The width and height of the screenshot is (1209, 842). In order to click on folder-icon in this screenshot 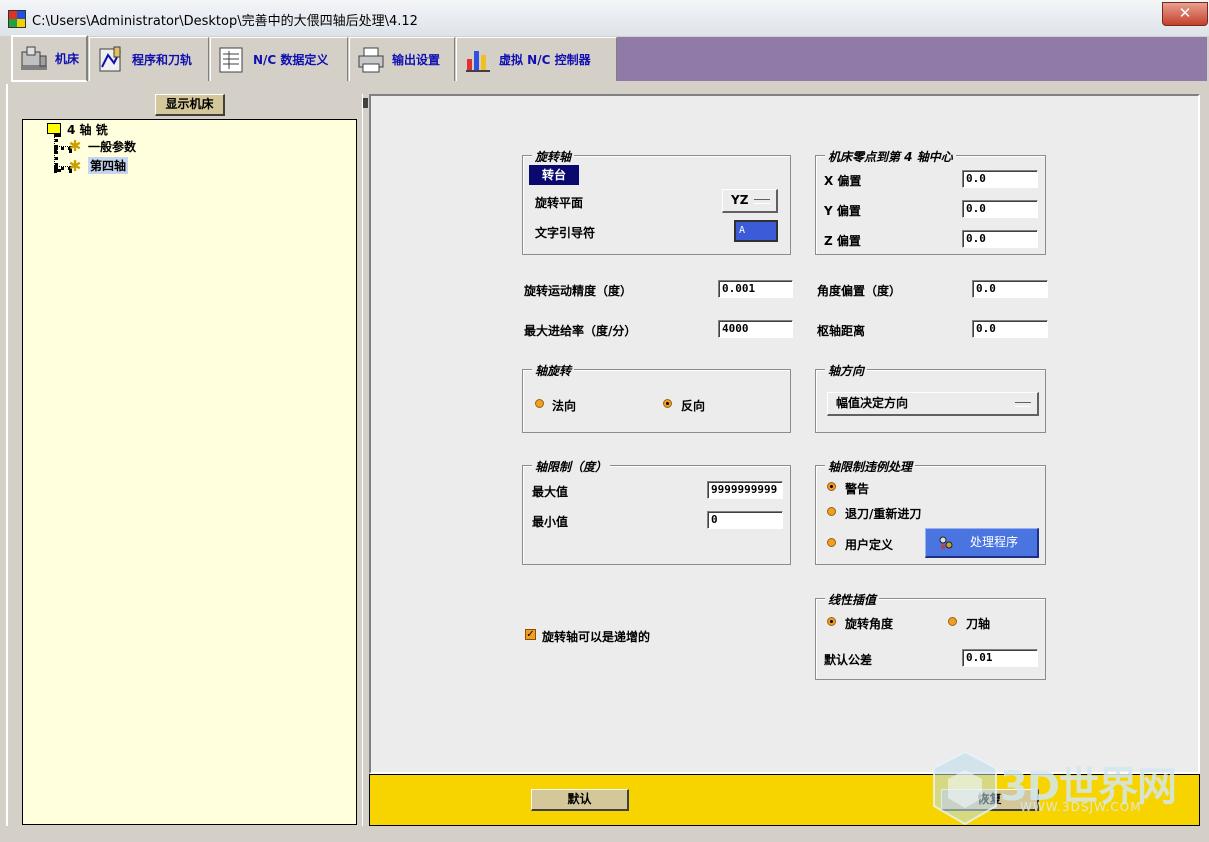, I will do `click(54, 128)`.